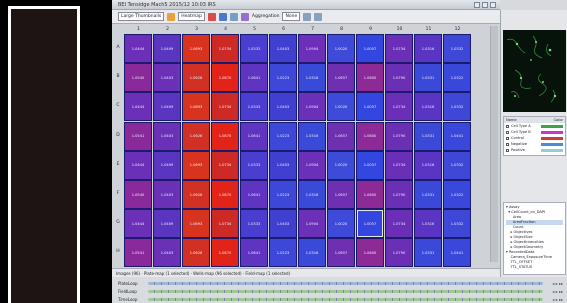 The image size is (567, 303). Describe the element at coordinates (254, 78) in the screenshot. I see `plate-well: 1.0641` at that location.